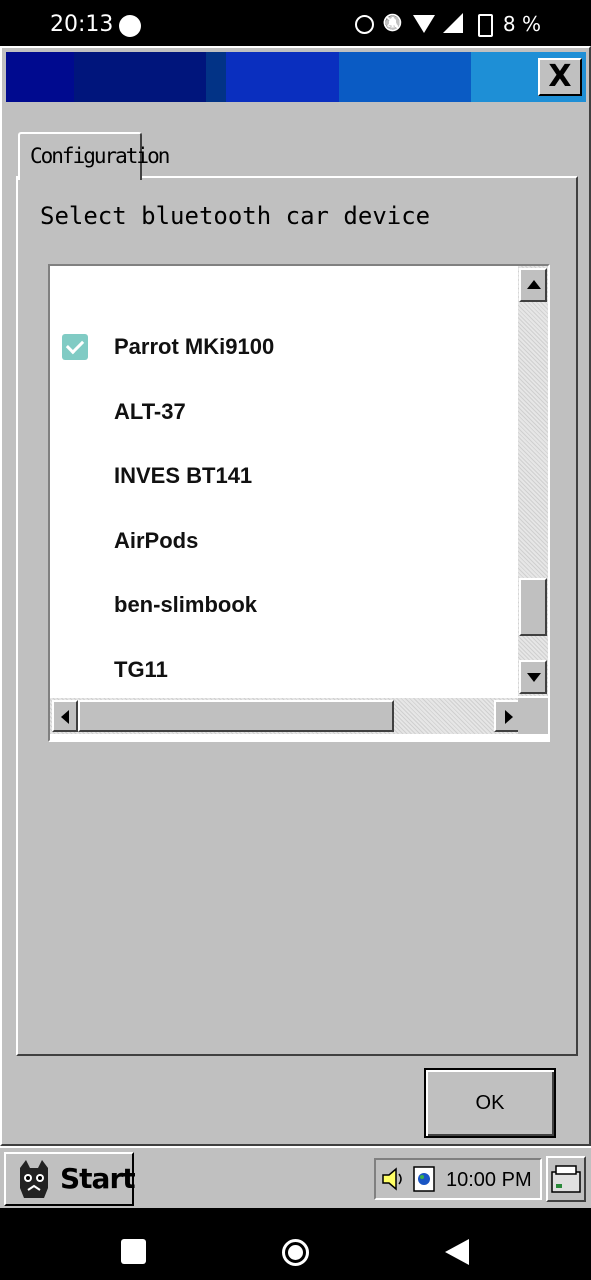  What do you see at coordinates (295, 1177) in the screenshot?
I see `taskbar: Start 10:00 PM` at bounding box center [295, 1177].